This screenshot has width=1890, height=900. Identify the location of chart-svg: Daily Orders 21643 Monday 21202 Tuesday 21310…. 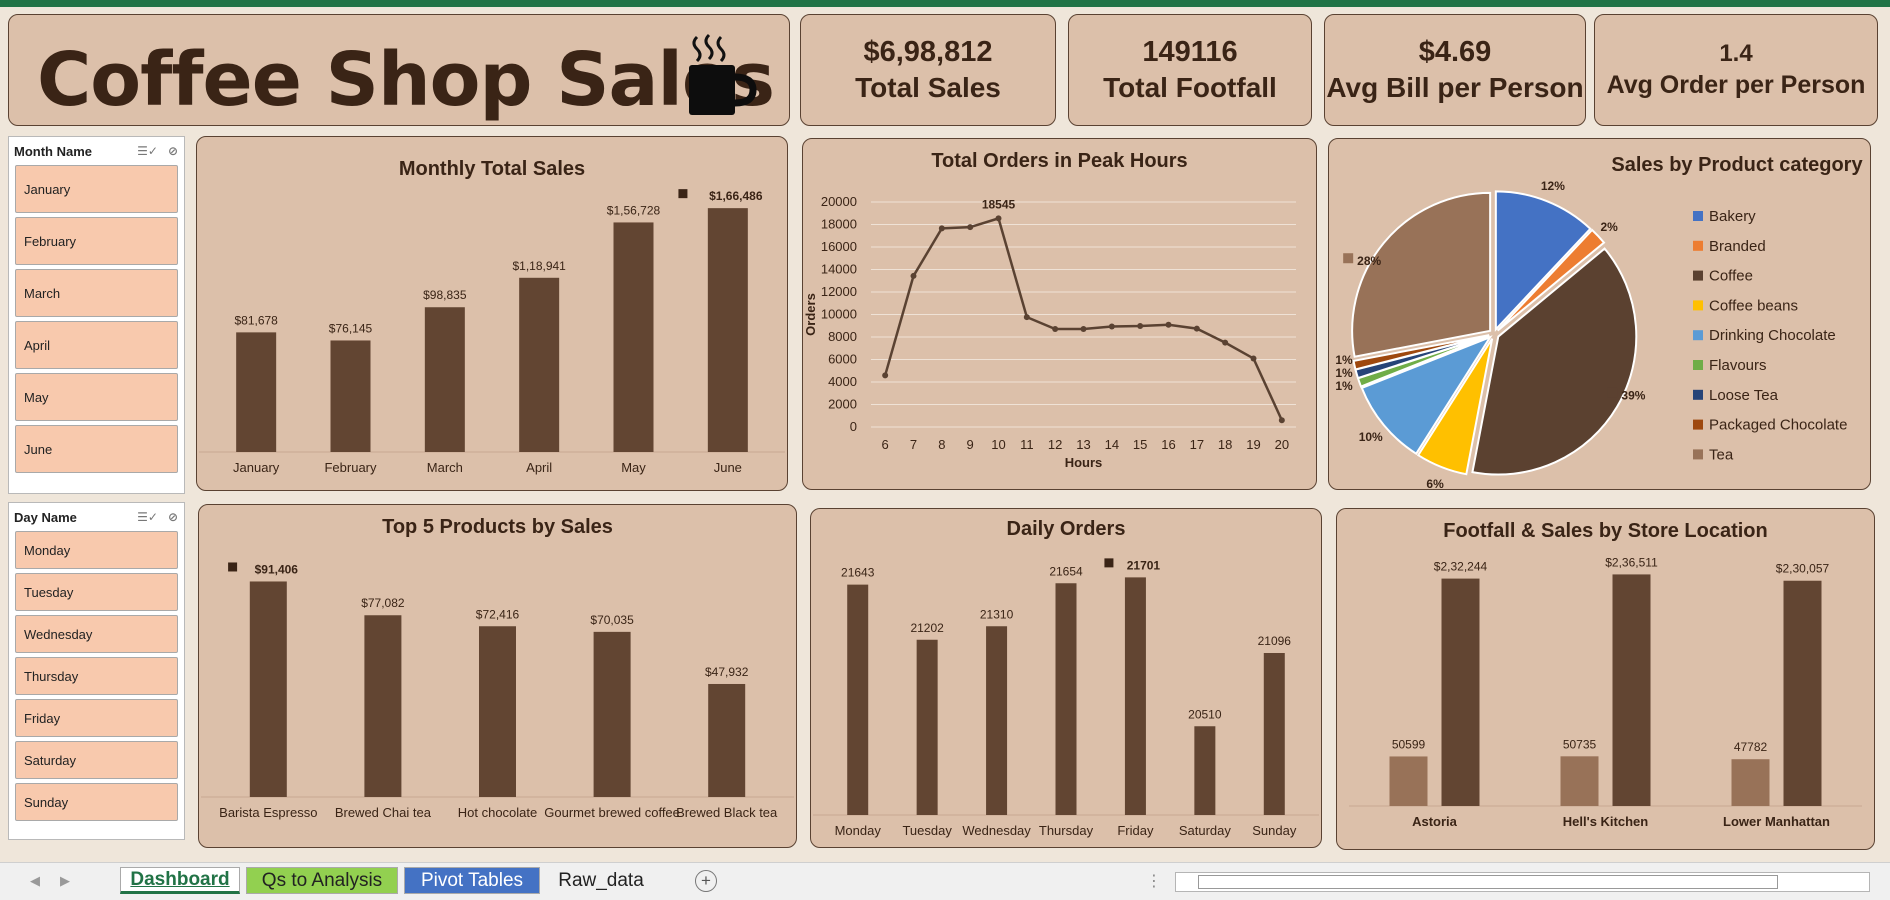
(1066, 678).